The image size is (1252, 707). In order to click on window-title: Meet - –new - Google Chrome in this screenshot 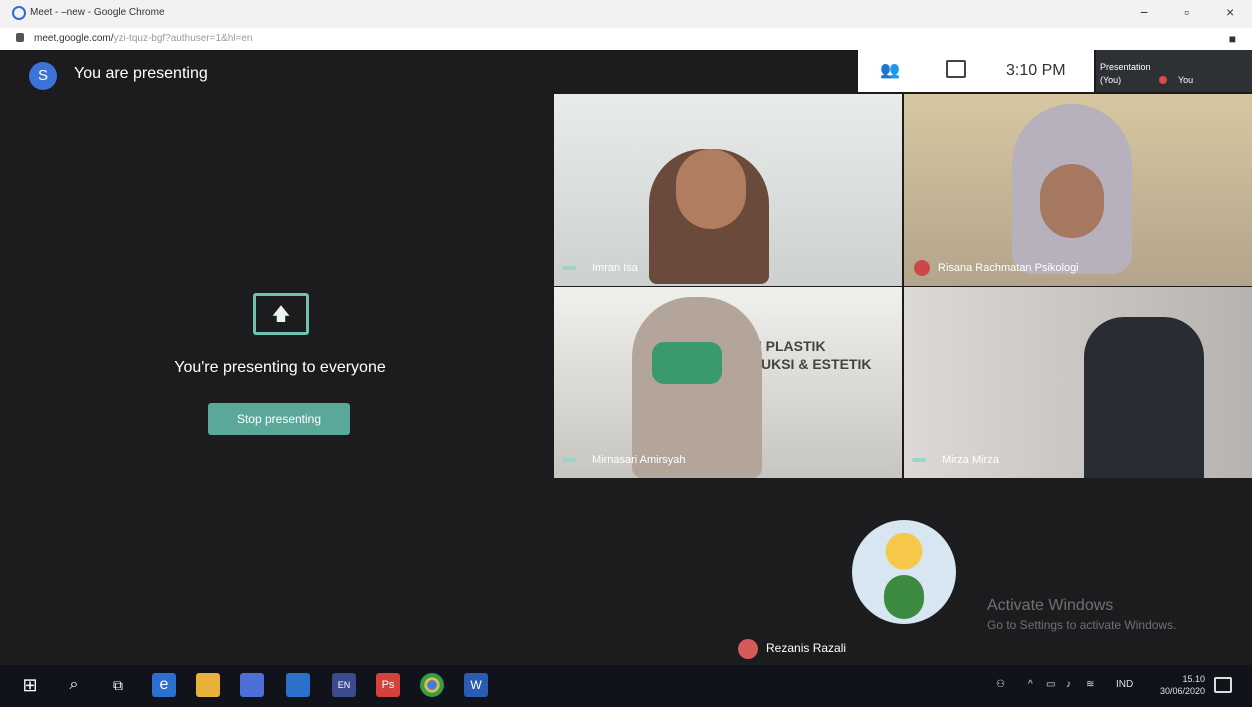, I will do `click(97, 12)`.